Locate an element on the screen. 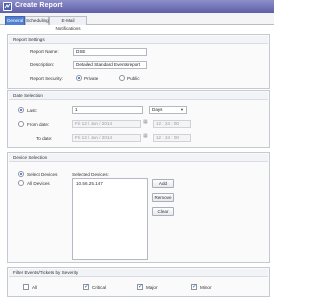  last-unit-value: Days is located at coordinates (157, 109).